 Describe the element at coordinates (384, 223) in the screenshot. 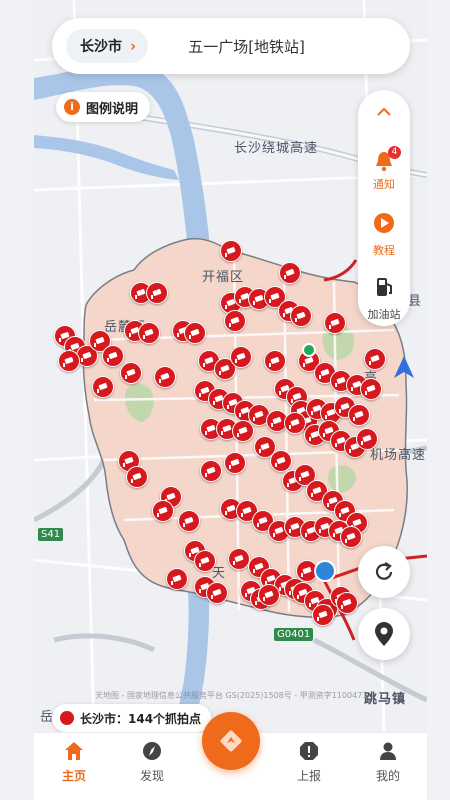

I see `play-icon` at that location.